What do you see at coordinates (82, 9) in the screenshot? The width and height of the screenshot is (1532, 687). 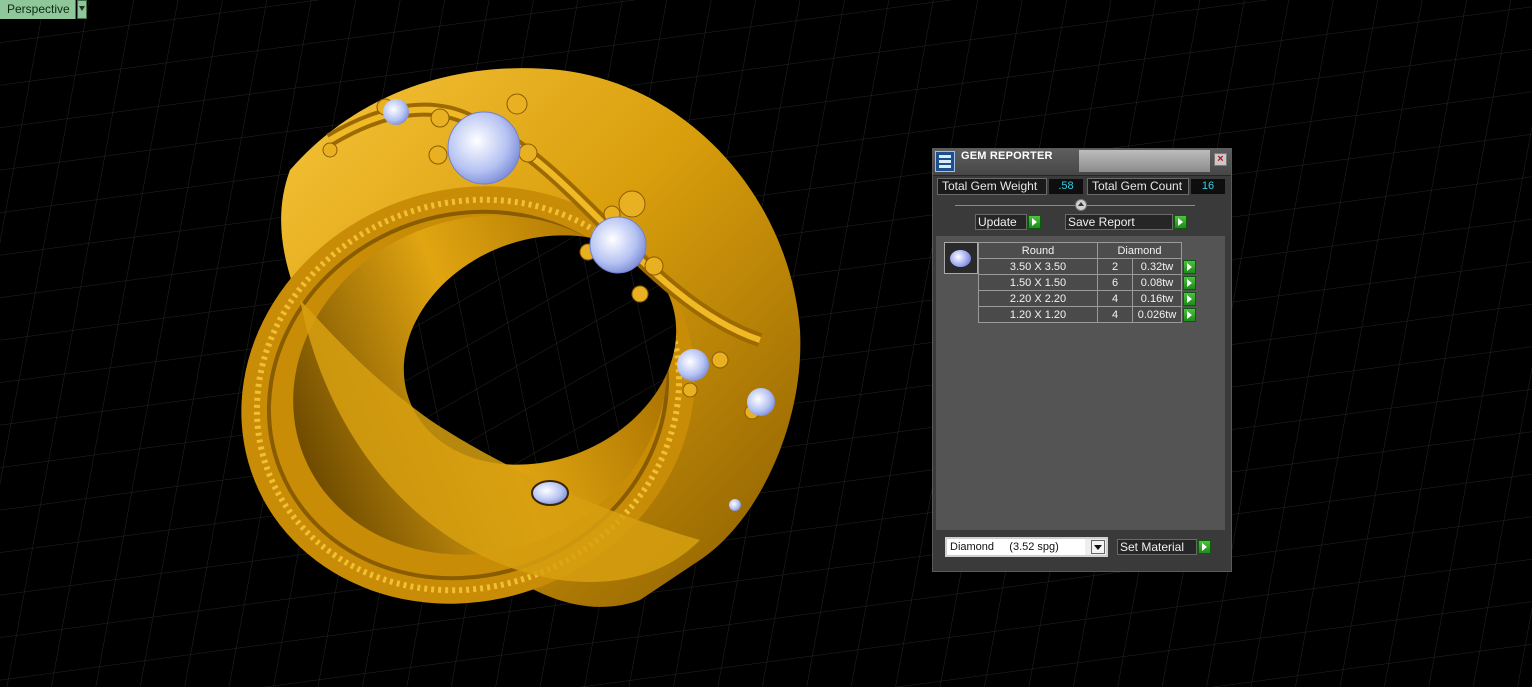 I see `viewport-dropdown-icon` at bounding box center [82, 9].